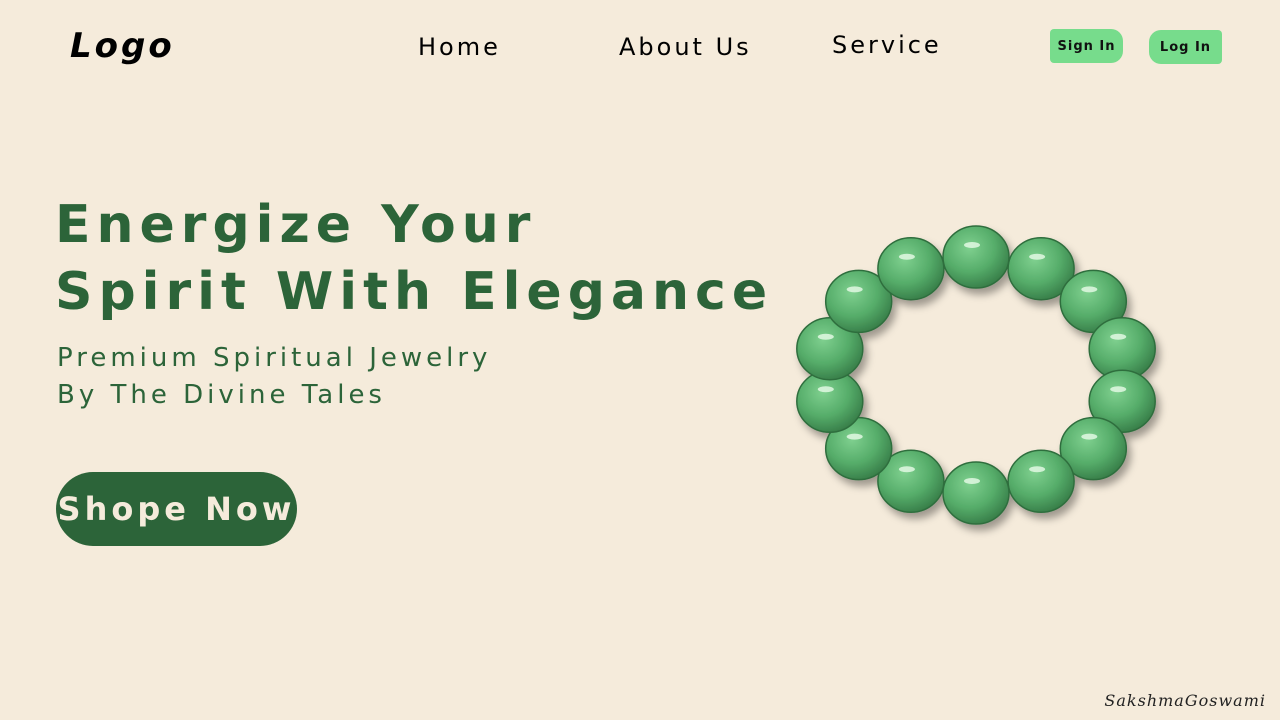  What do you see at coordinates (296, 225) in the screenshot?
I see `hero-headline-line1: Energize Your` at bounding box center [296, 225].